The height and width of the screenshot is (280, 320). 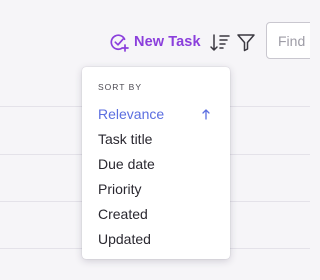 I want to click on search-input, so click(x=288, y=40).